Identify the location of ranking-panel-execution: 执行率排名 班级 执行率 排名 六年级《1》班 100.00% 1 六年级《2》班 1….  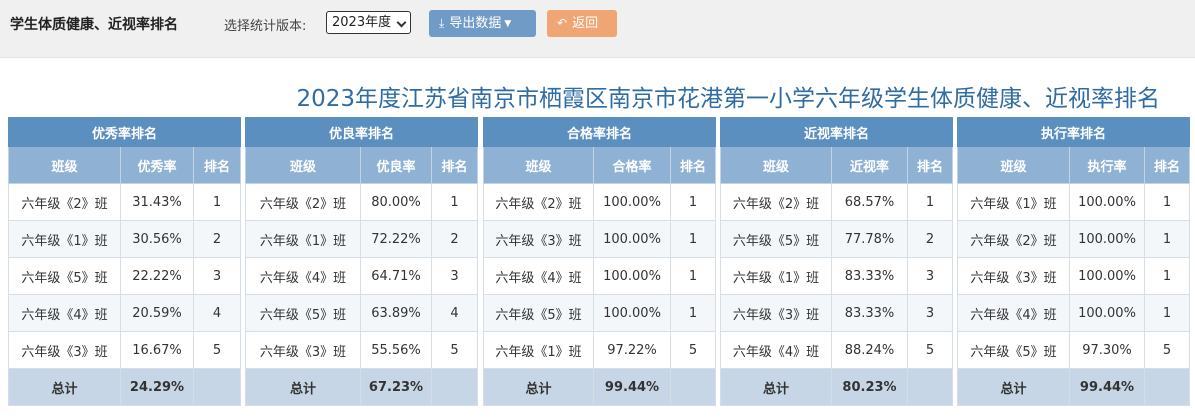
(1073, 262).